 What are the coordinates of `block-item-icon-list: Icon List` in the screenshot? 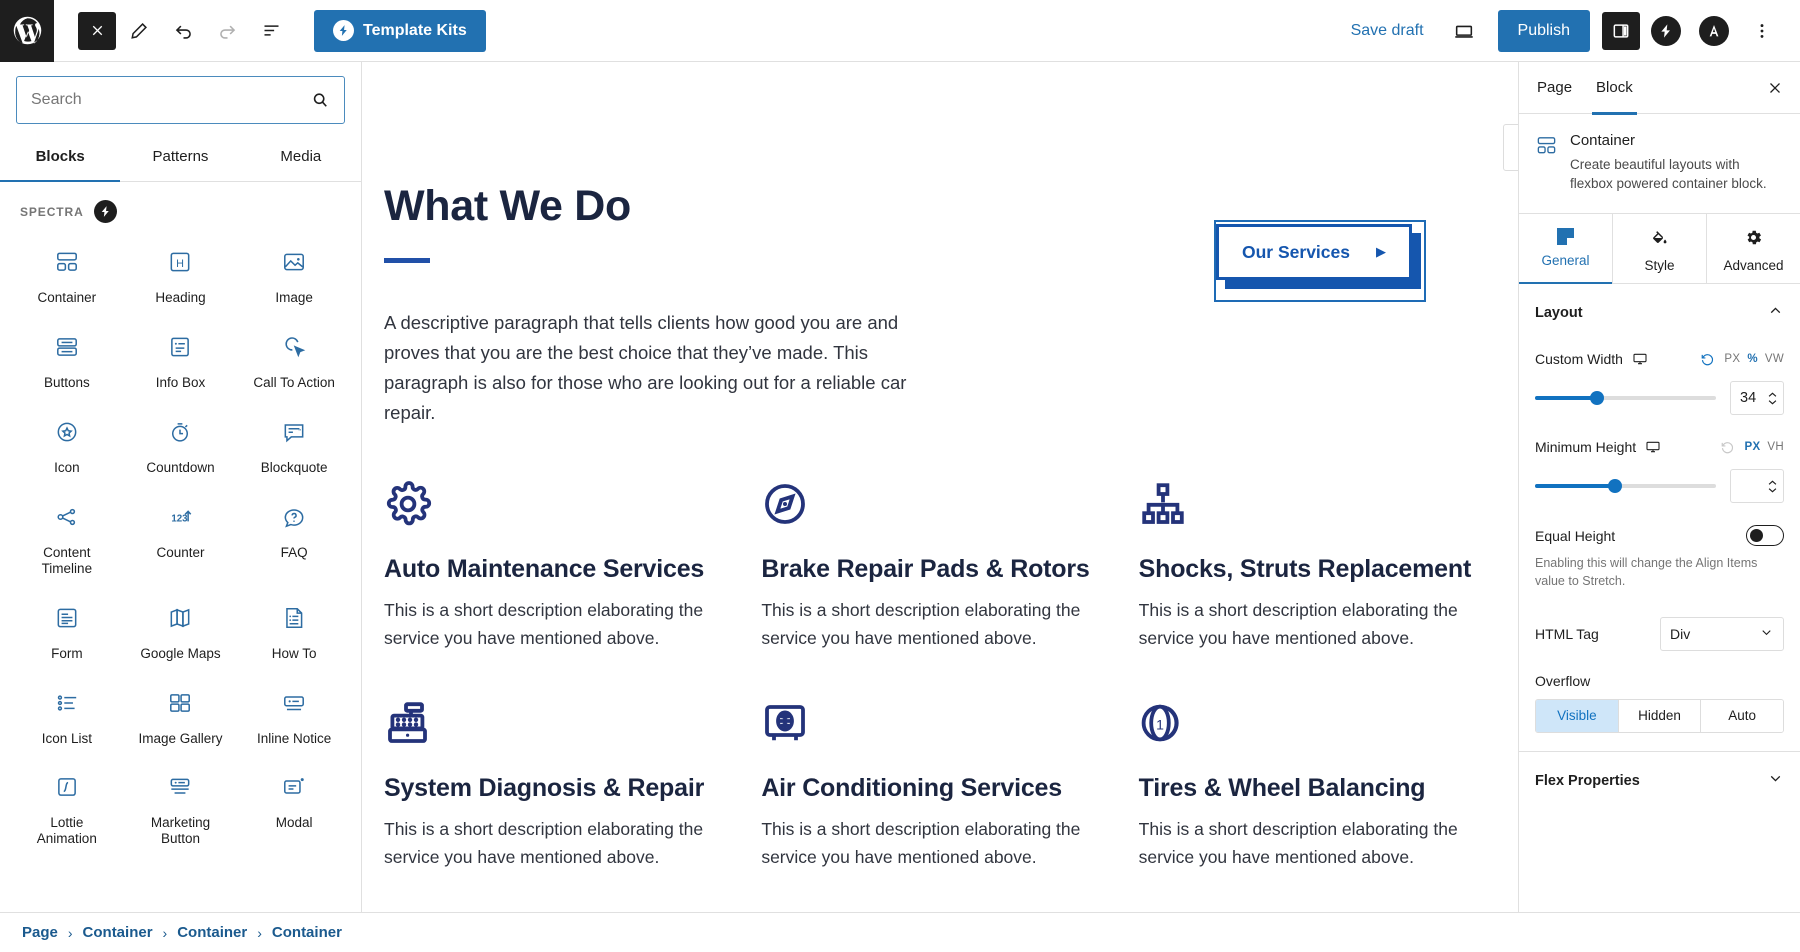 It's located at (67, 714).